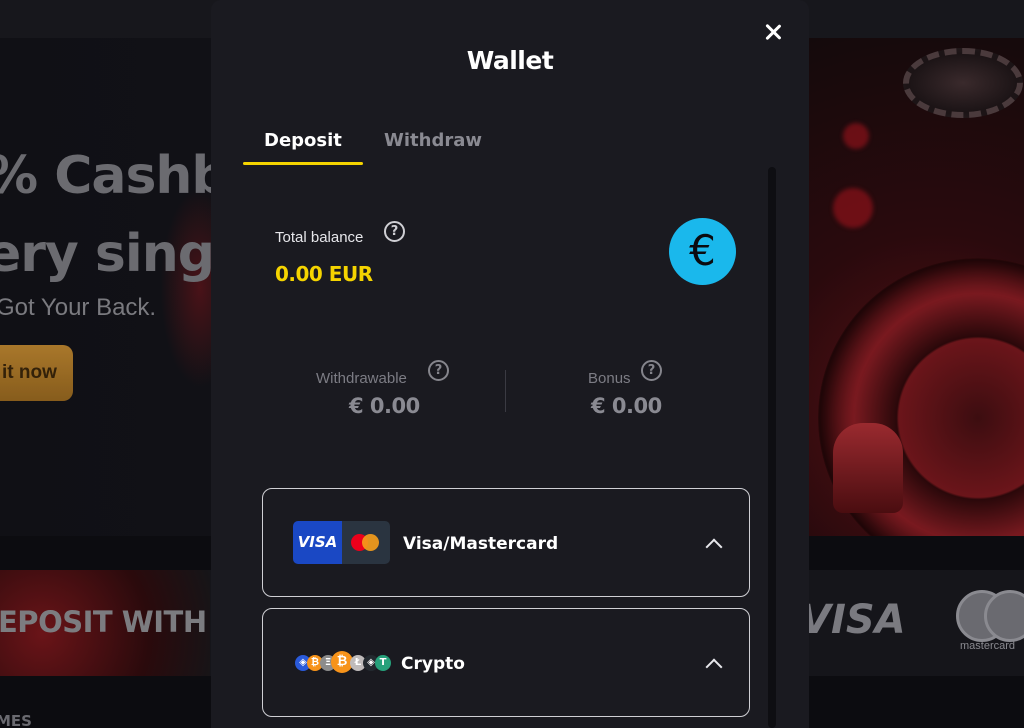 The height and width of the screenshot is (728, 1024). I want to click on modal-title: Wallet, so click(510, 60).